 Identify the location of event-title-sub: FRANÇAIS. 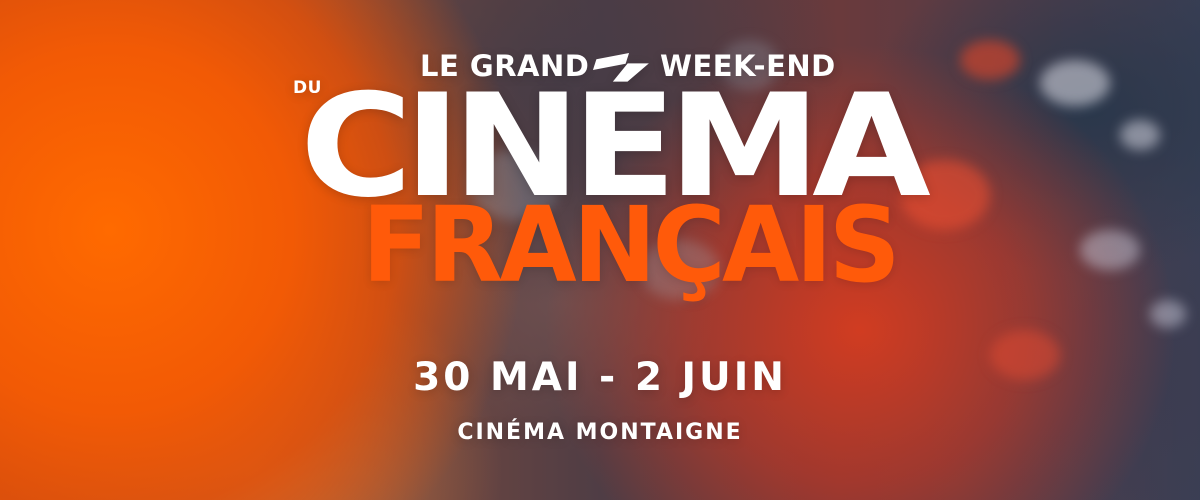
(631, 245).